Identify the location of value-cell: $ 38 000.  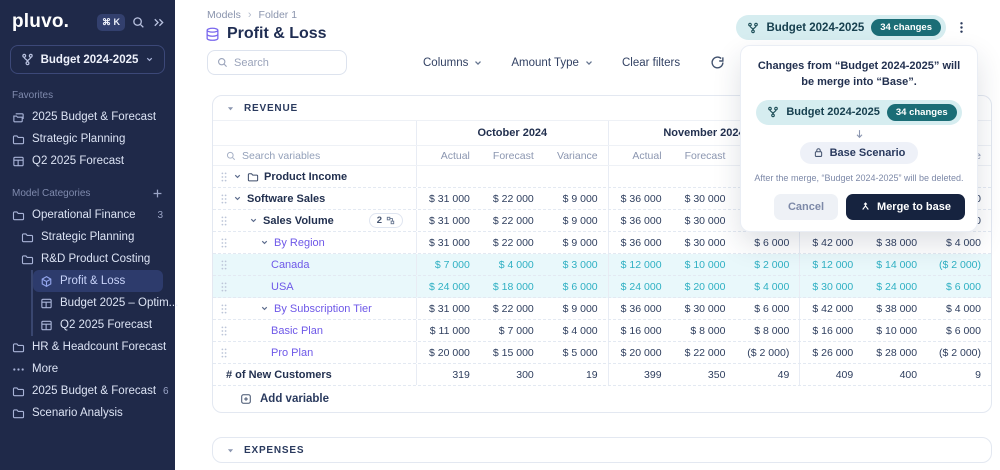
(895, 308).